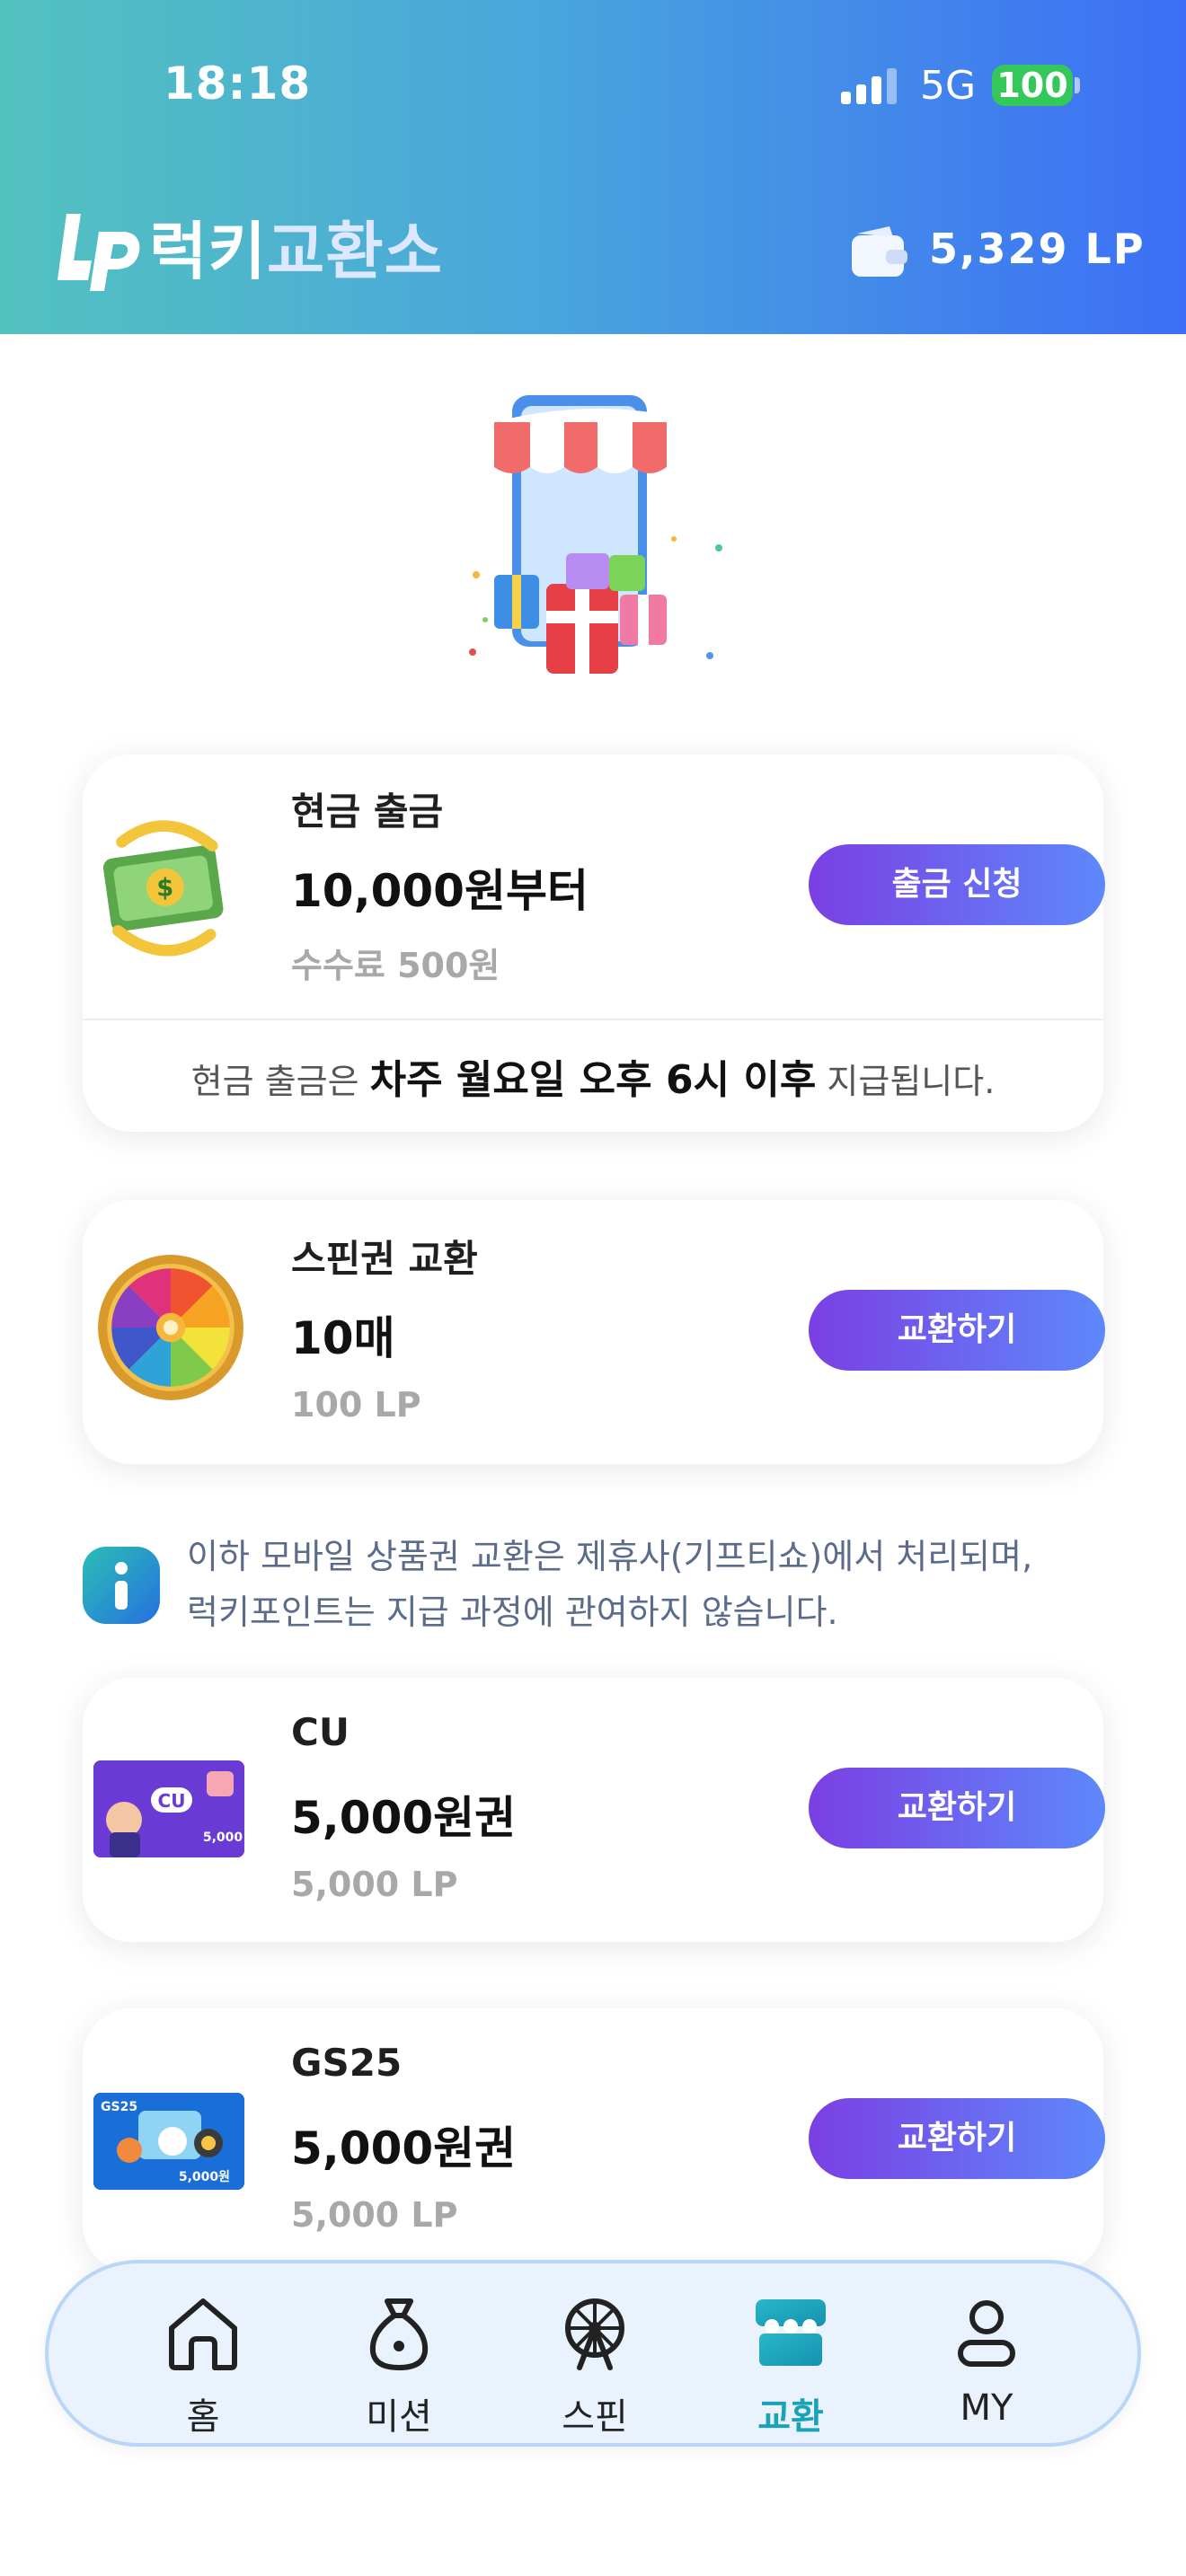 This screenshot has height=2576, width=1186. I want to click on tab-spin: 스핀, so click(595, 2359).